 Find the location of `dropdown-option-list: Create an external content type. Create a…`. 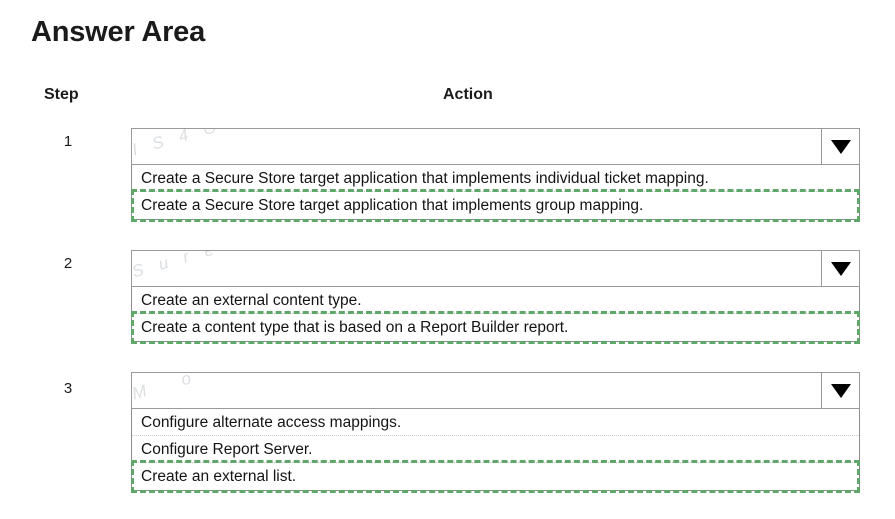

dropdown-option-list: Create an external content type. Create a… is located at coordinates (495, 314).